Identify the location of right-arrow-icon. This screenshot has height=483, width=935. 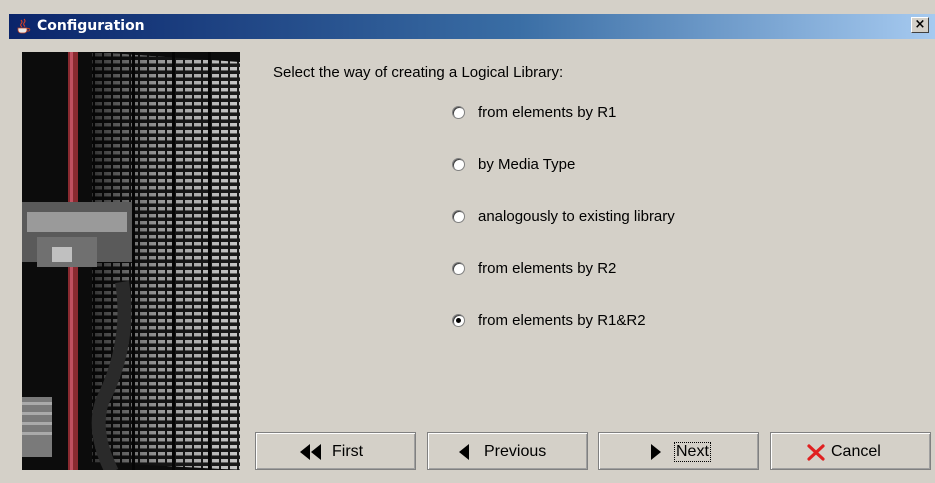
(656, 452).